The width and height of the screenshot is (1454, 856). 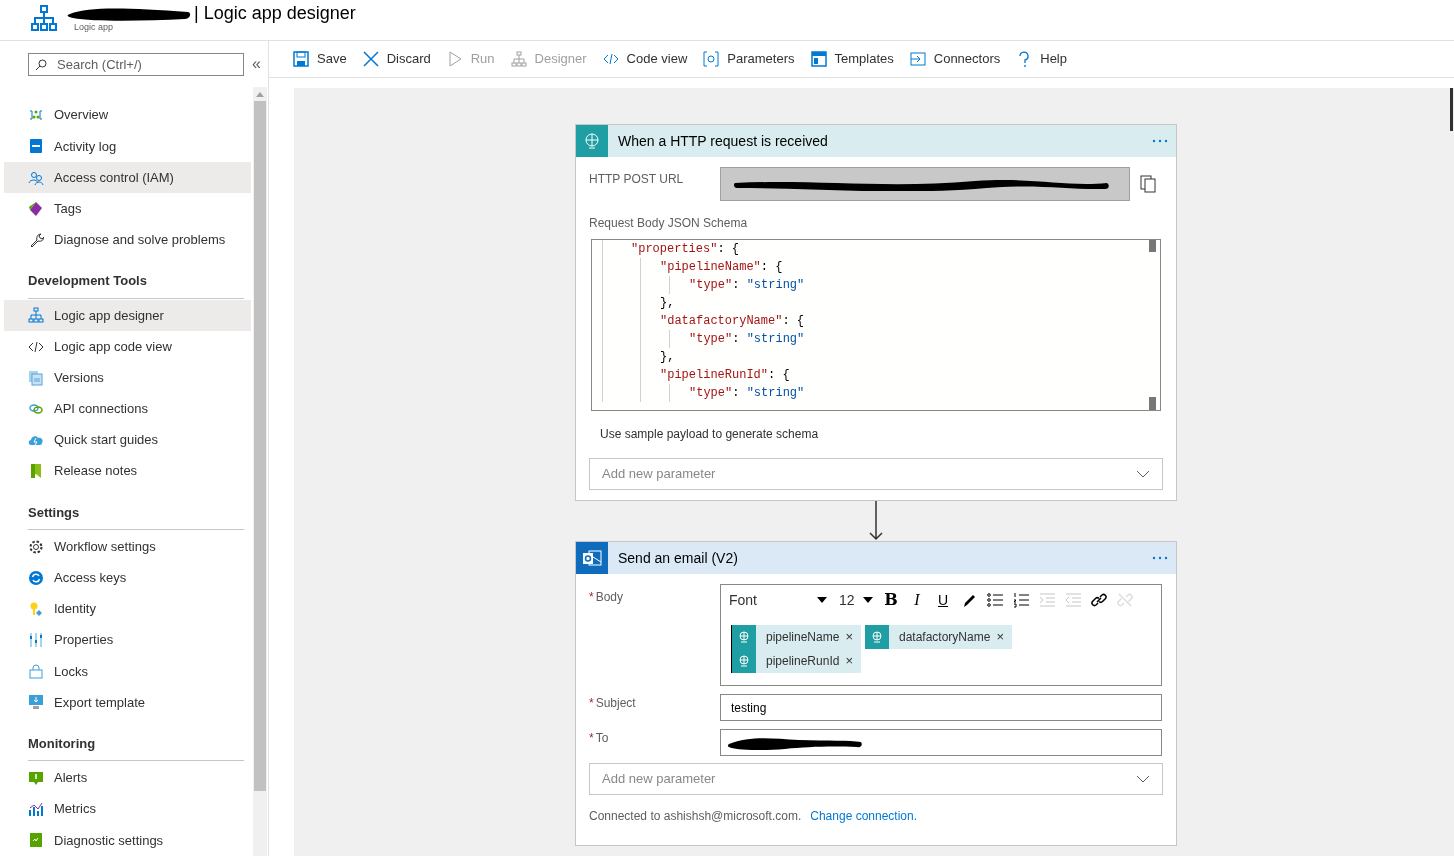 I want to click on sliders-icon, so click(x=36, y=640).